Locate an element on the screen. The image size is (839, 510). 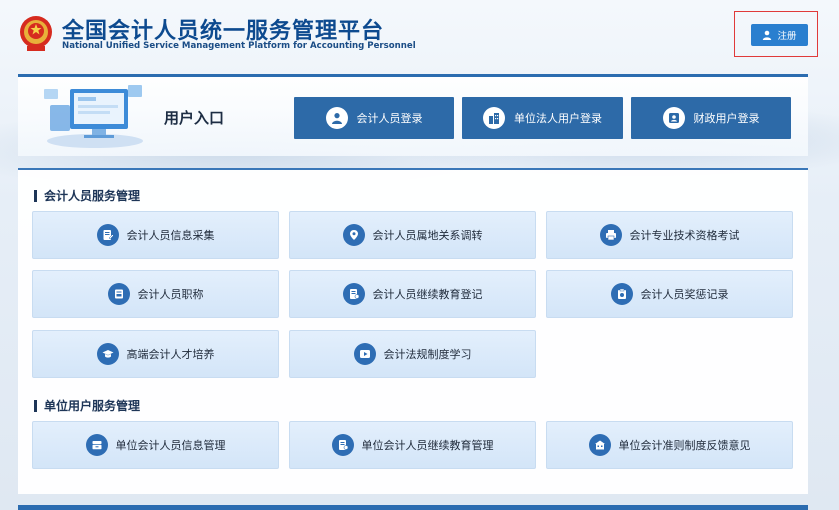
finance-login-label: 财政用户登录 is located at coordinates (726, 118).